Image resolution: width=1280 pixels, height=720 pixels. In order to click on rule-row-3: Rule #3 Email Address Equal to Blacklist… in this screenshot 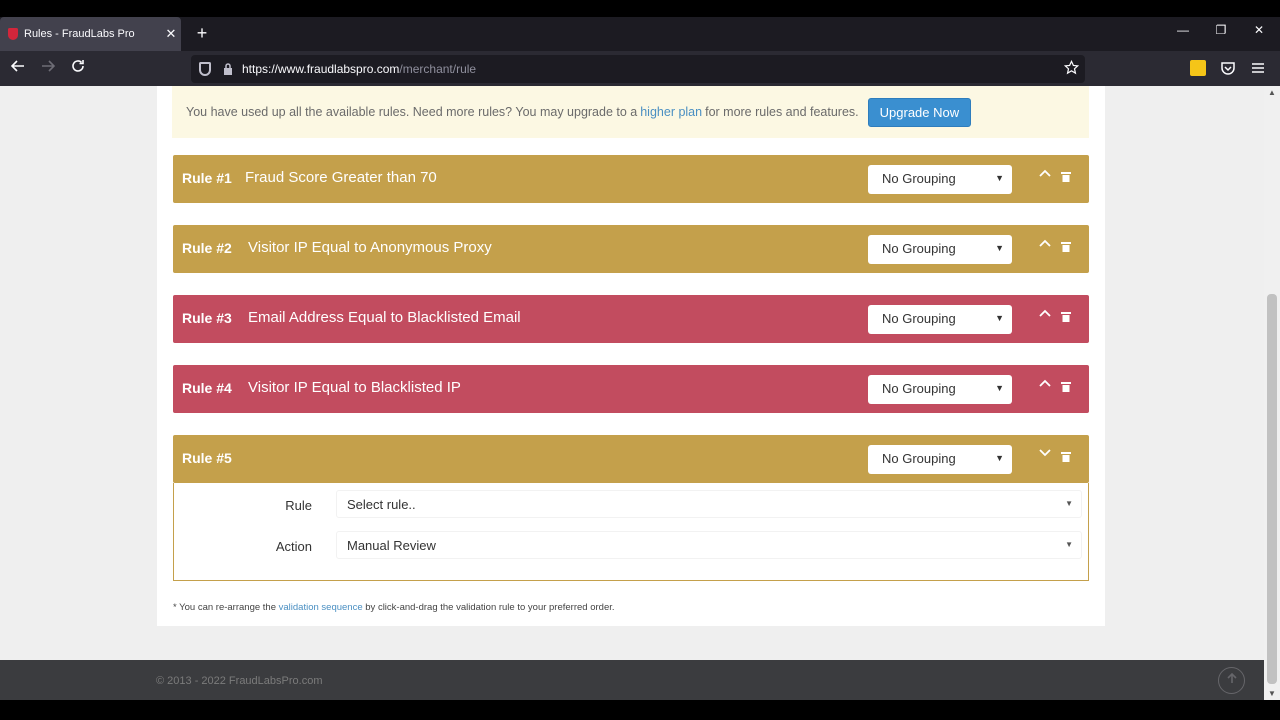, I will do `click(631, 319)`.